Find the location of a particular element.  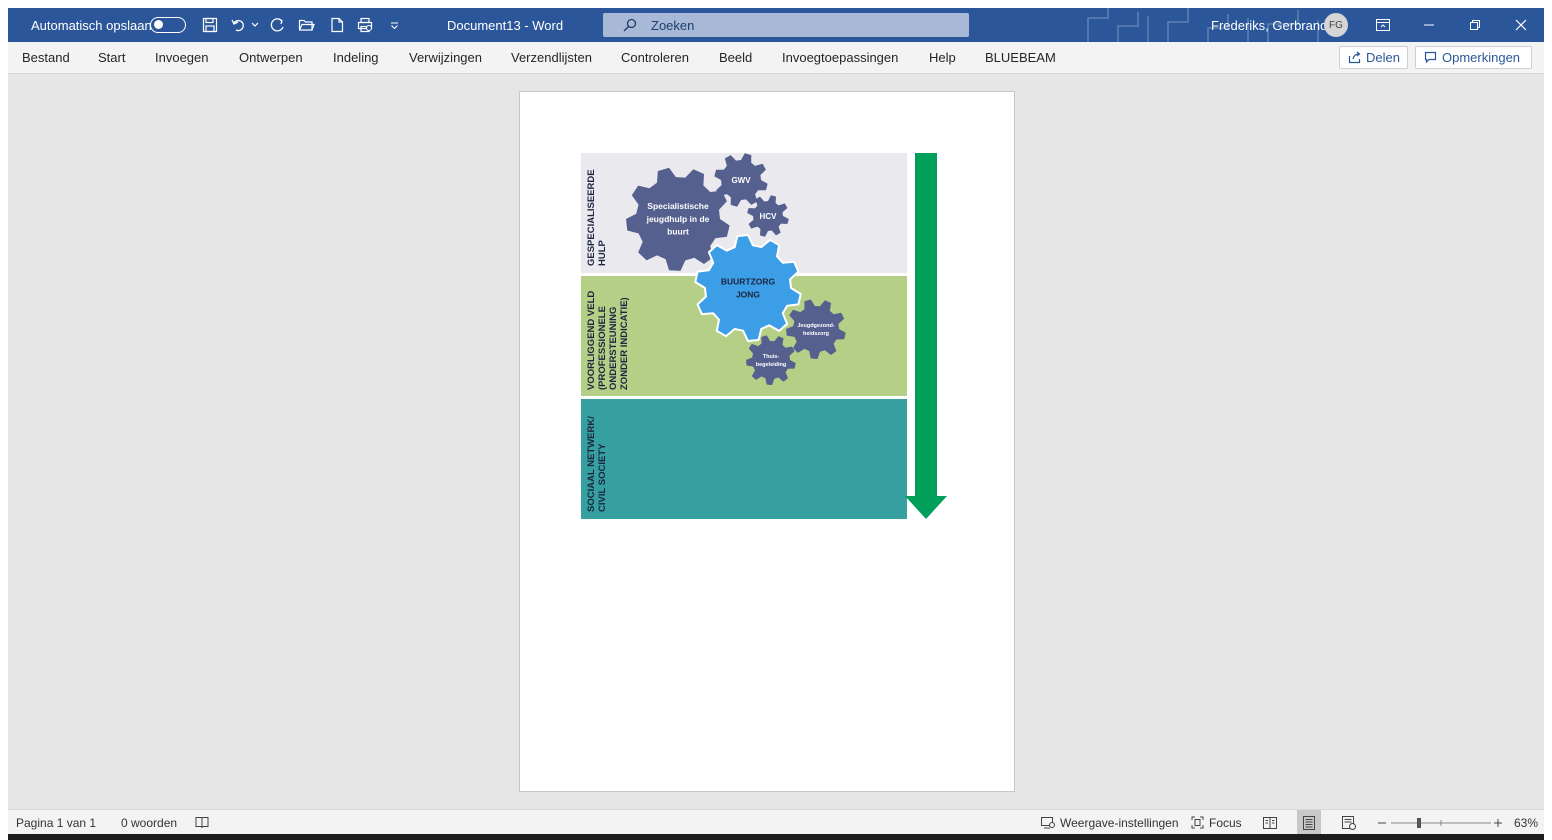

avatar-initials: FG is located at coordinates (1336, 25).